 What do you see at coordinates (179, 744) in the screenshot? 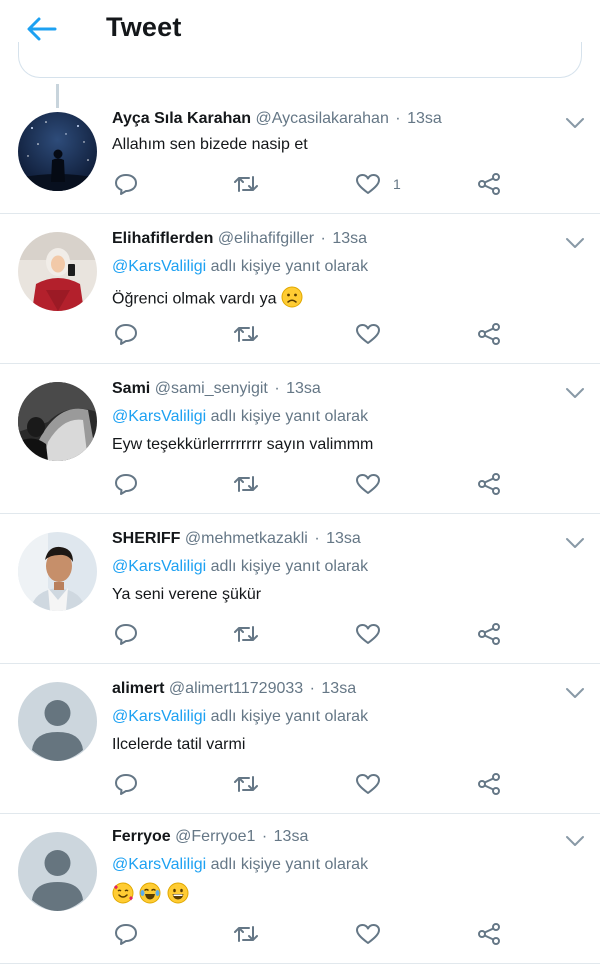
I see `tweet-text: Ilcelerde tatil varmi` at bounding box center [179, 744].